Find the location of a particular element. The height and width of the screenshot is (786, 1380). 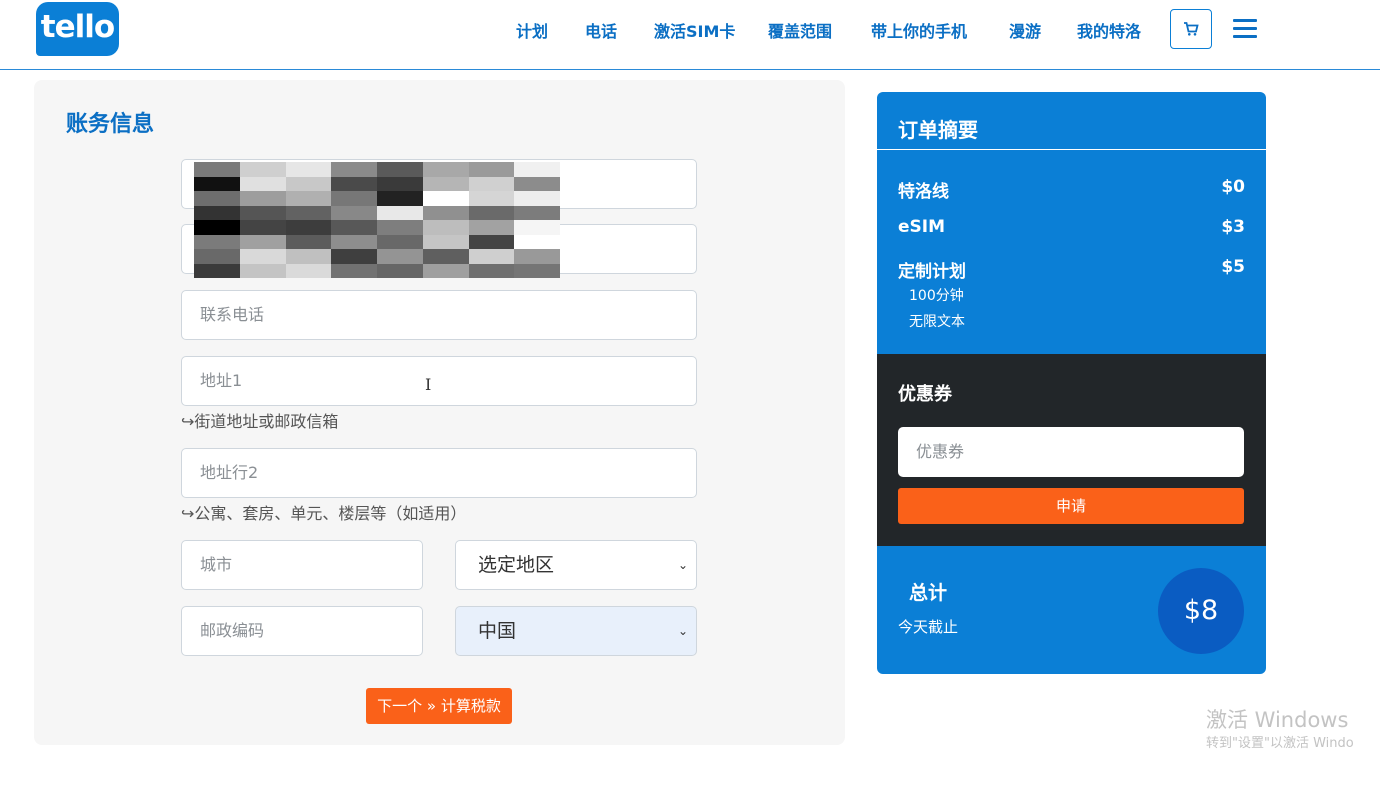

zip-field: 邮政编码 is located at coordinates (302, 631).